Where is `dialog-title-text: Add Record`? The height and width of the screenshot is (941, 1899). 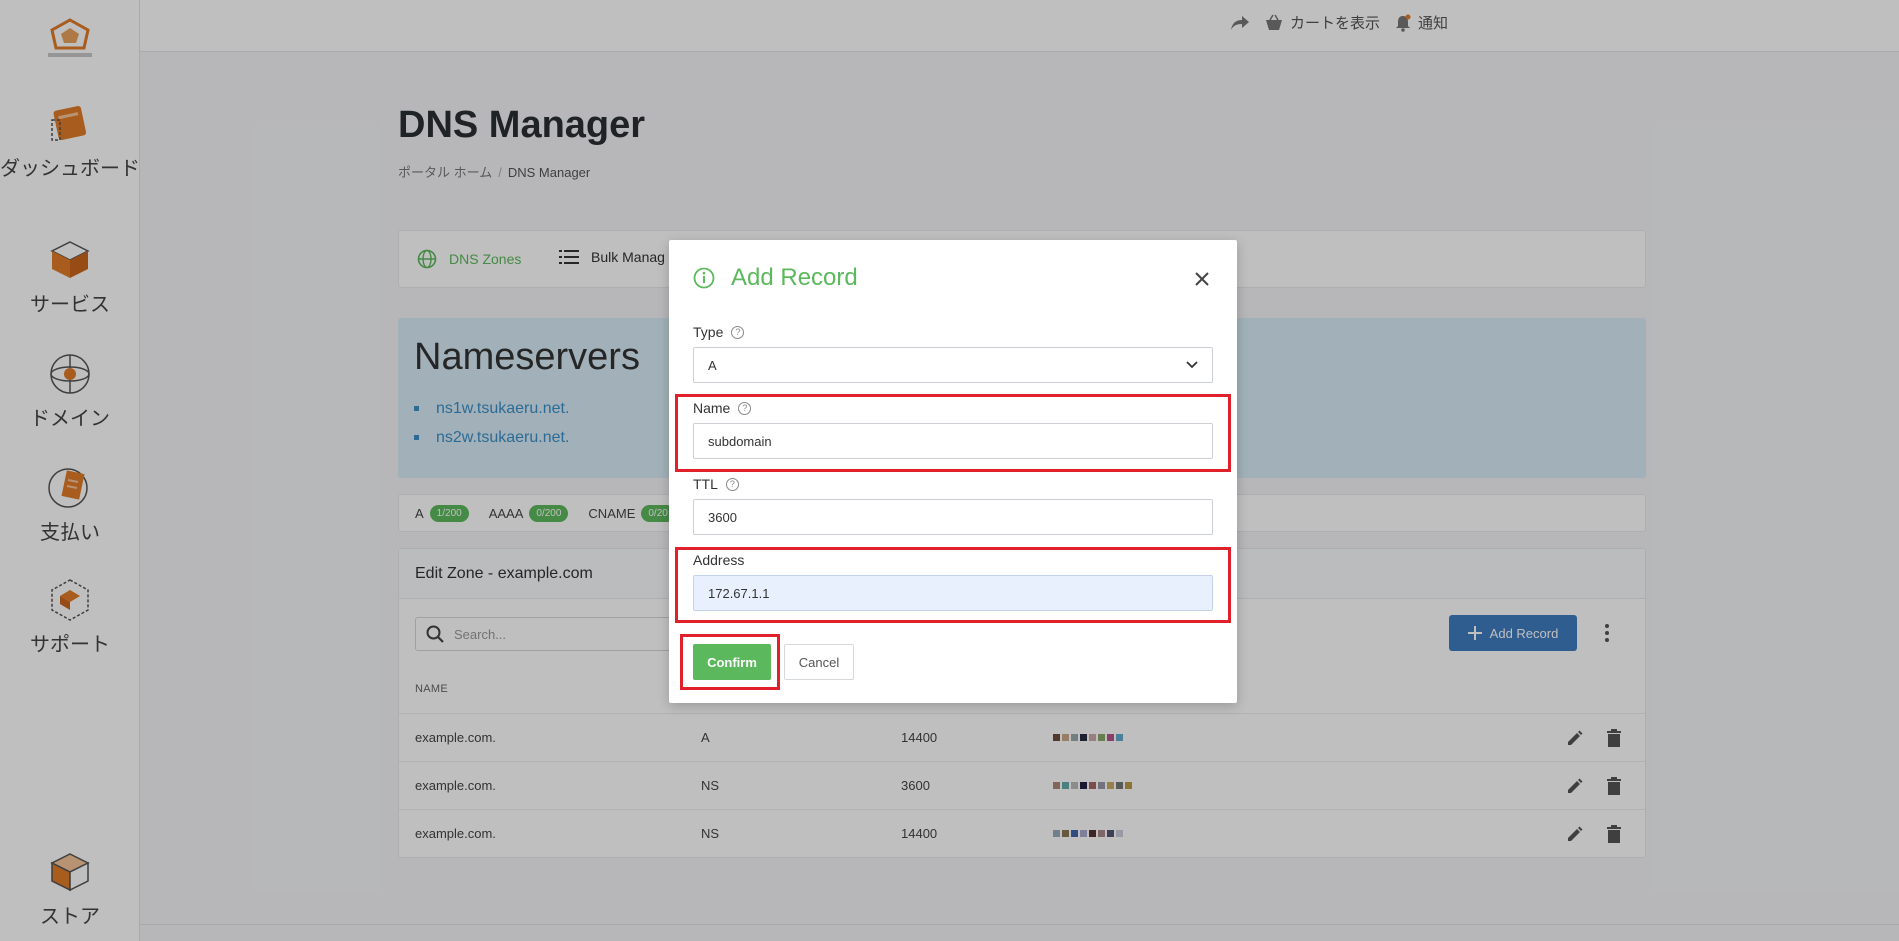 dialog-title-text: Add Record is located at coordinates (794, 277).